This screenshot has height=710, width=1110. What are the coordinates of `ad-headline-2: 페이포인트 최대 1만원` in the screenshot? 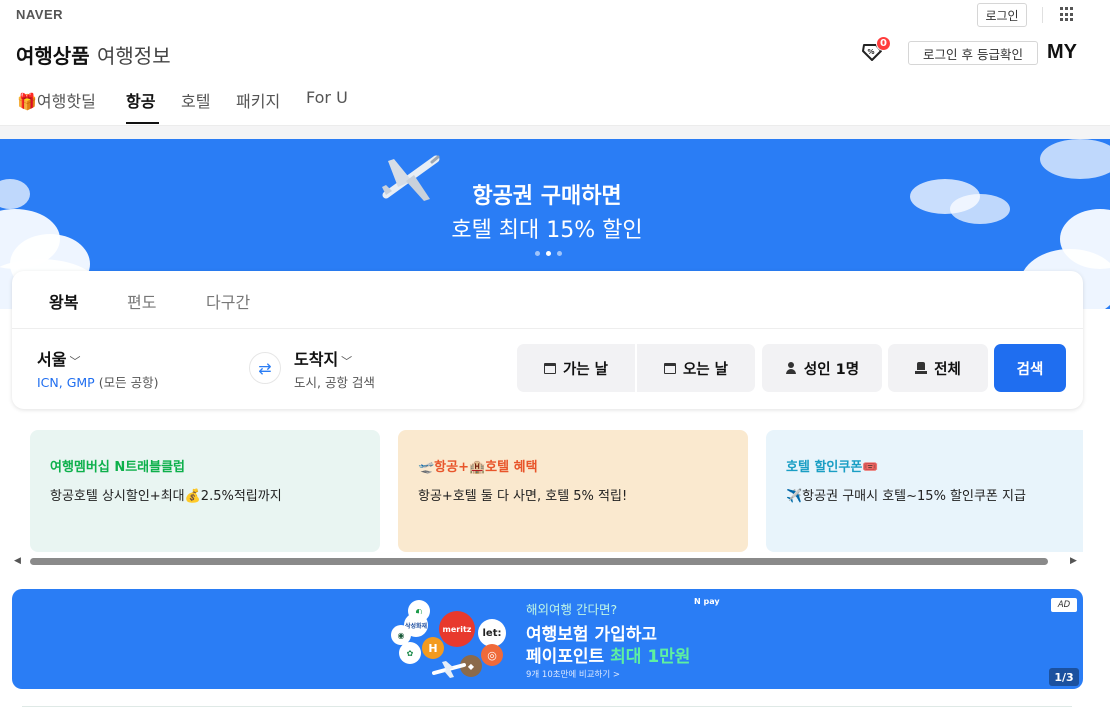 It's located at (608, 657).